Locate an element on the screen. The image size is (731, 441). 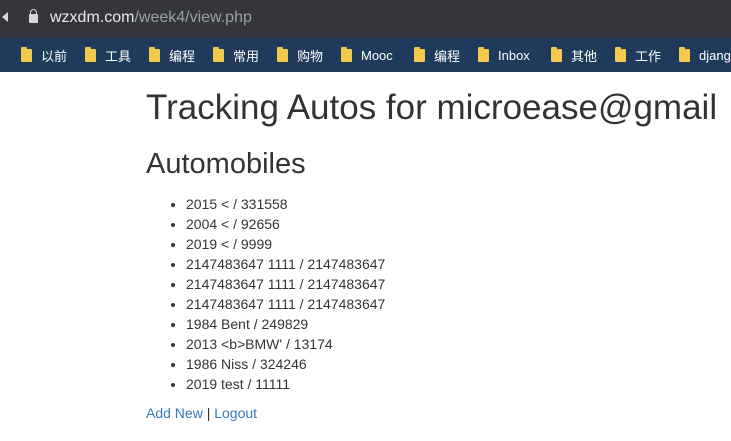
bookmark-folder: 其他 is located at coordinates (574, 55).